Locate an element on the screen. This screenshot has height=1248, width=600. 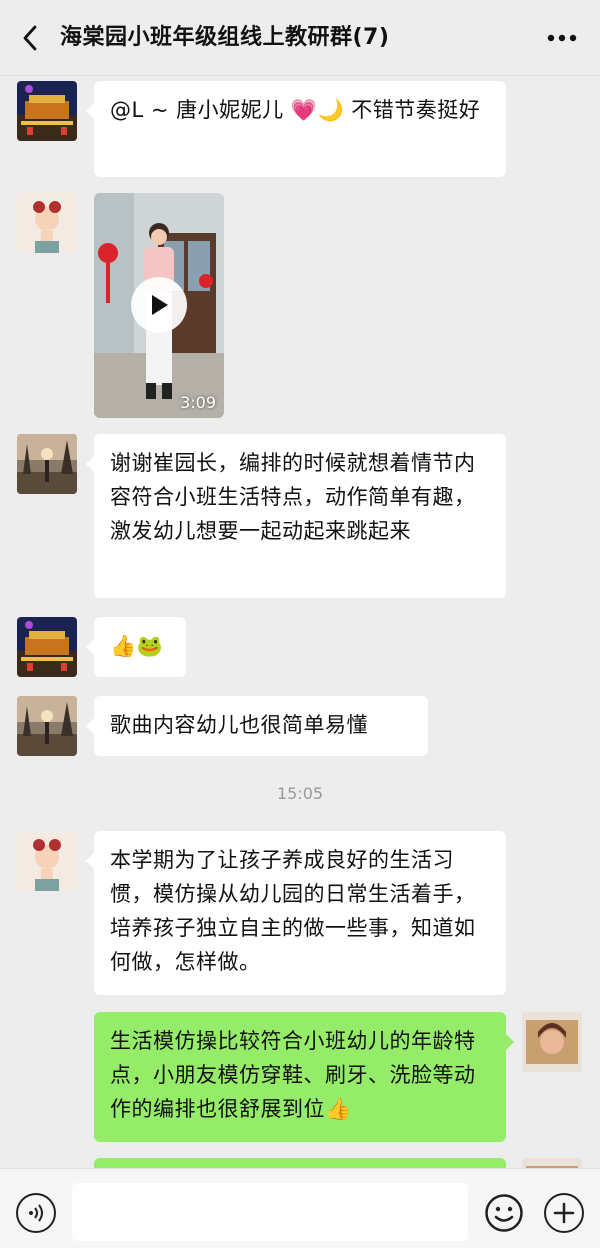
chevron-left-icon is located at coordinates (30, 38).